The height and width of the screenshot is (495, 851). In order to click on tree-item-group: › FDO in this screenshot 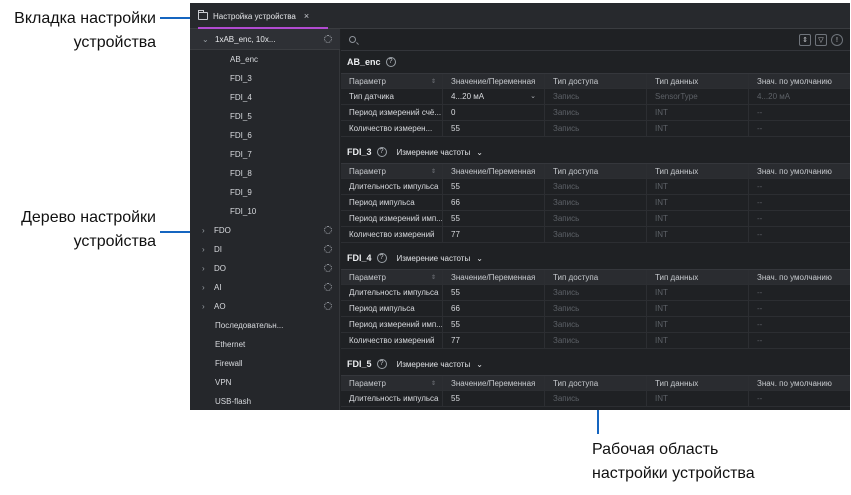, I will do `click(265, 230)`.